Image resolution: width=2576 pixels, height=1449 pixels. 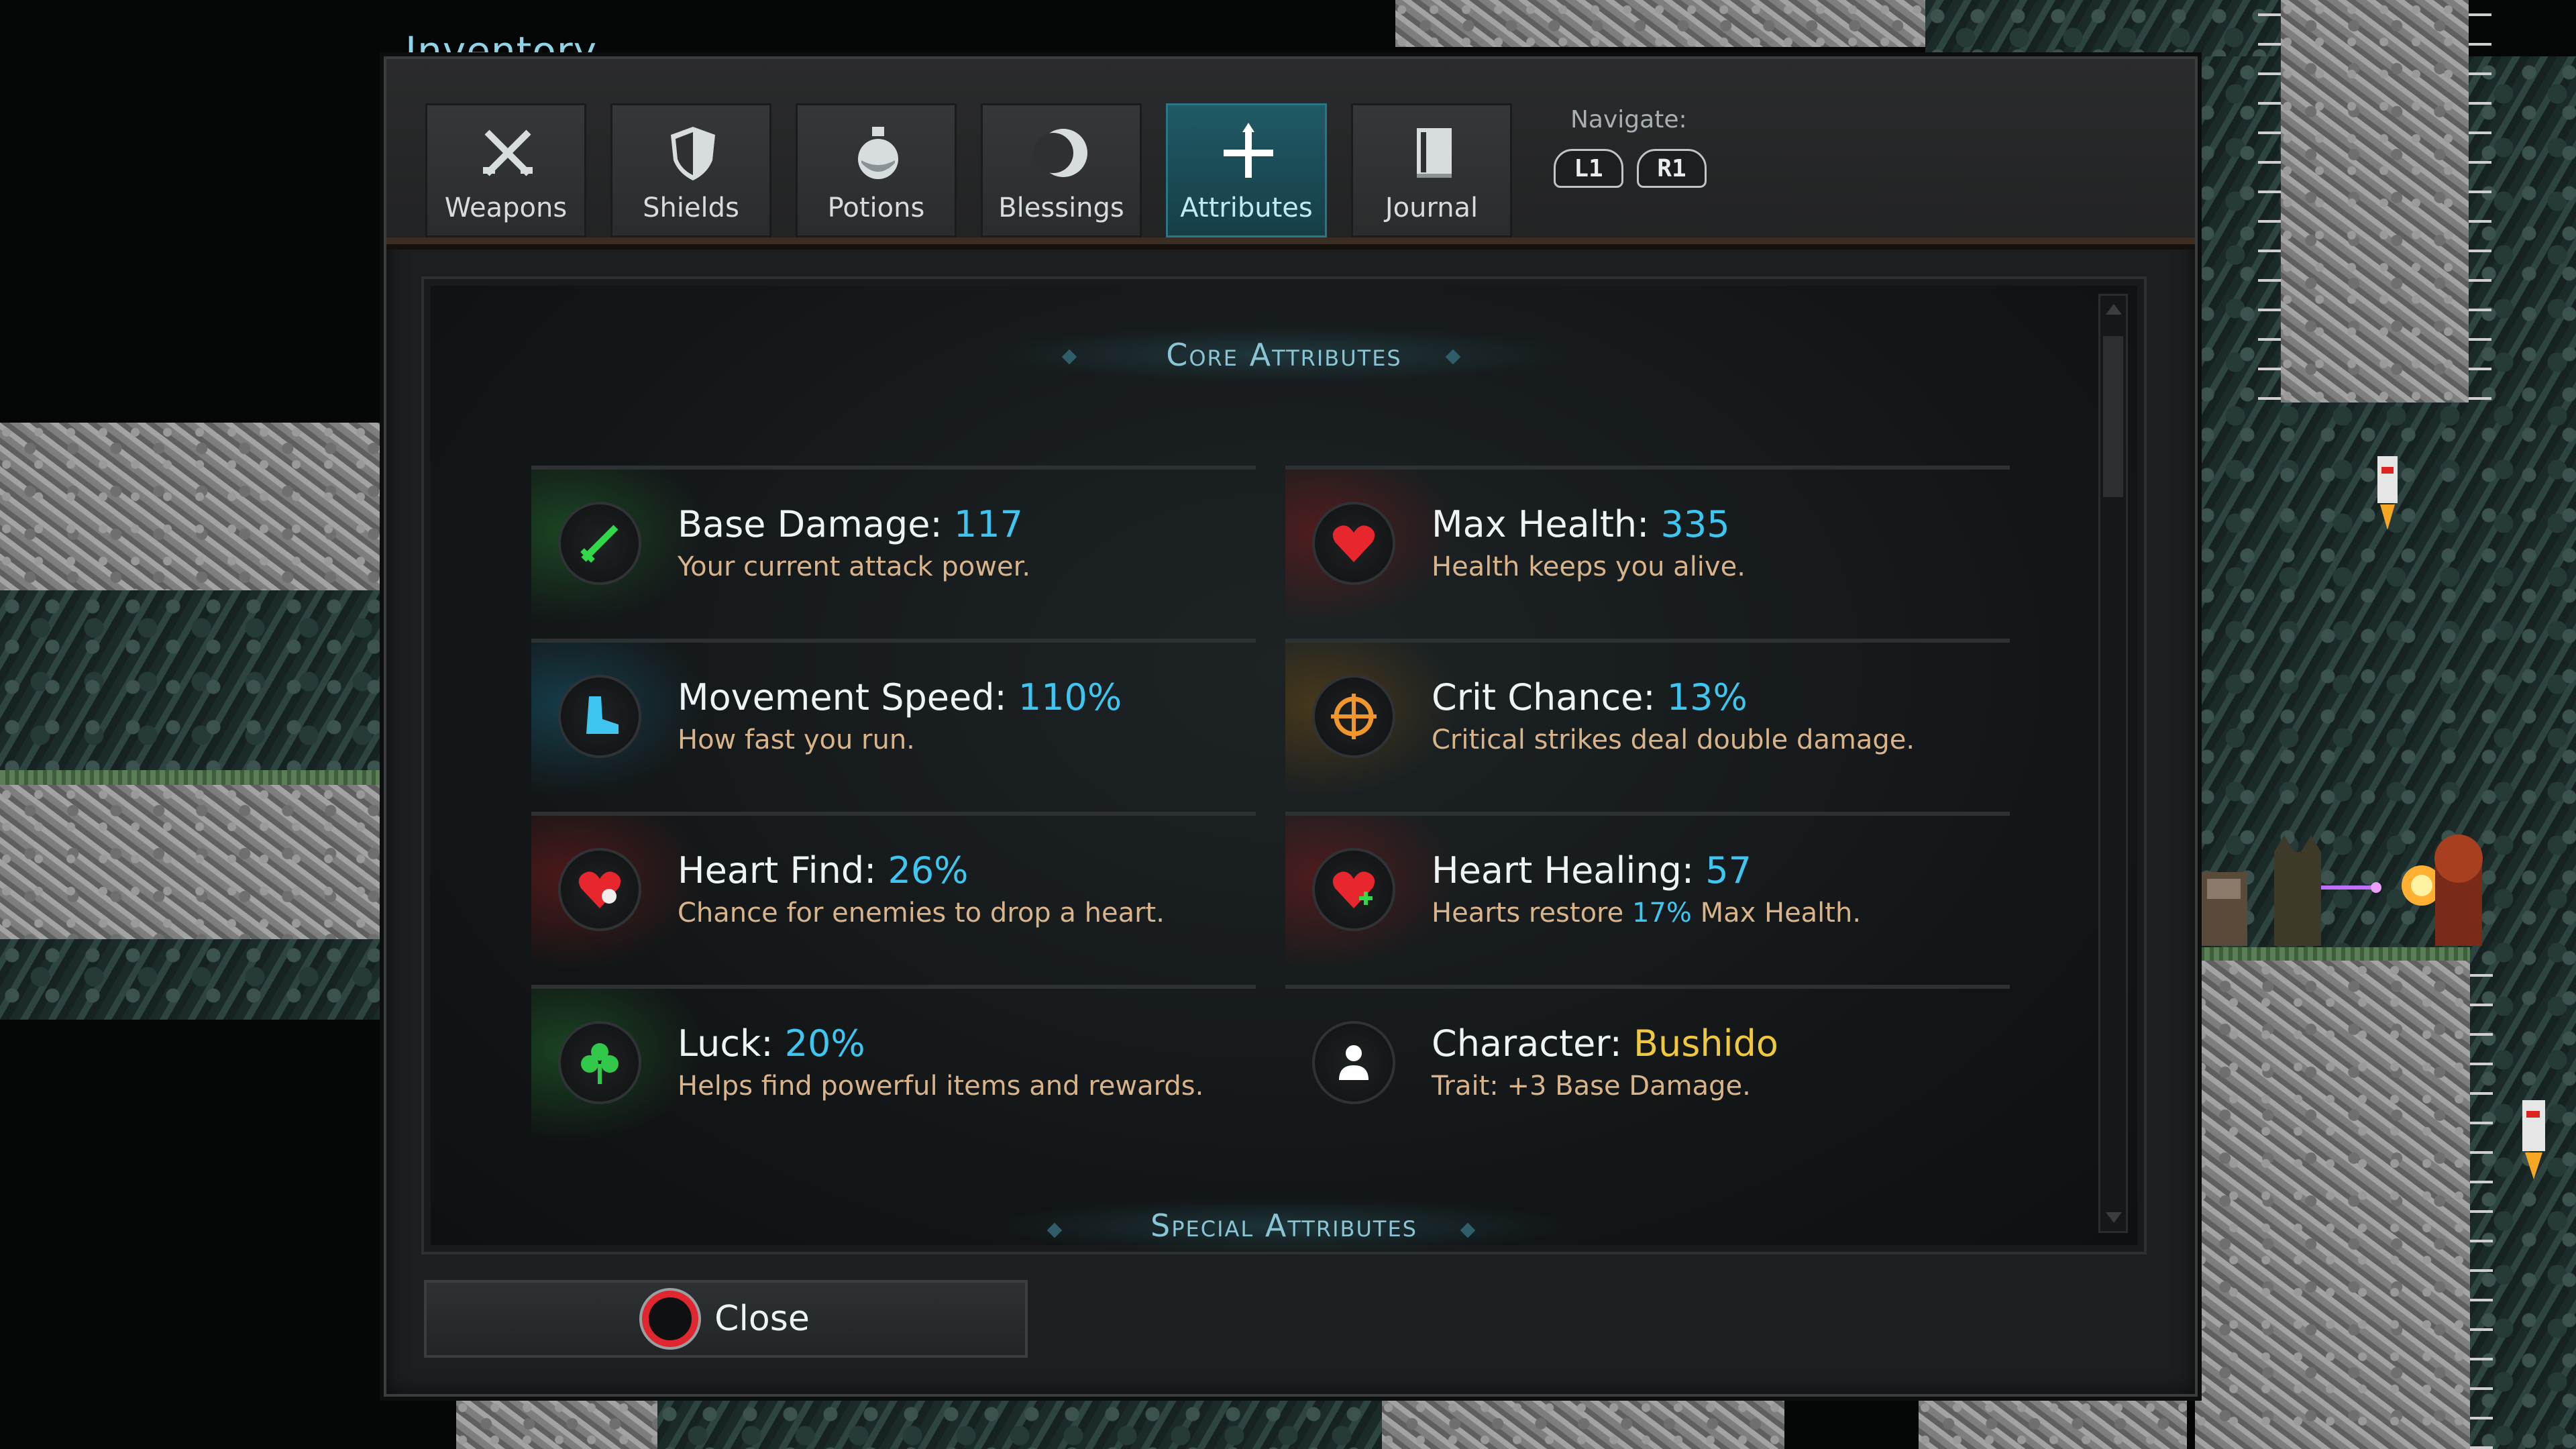 What do you see at coordinates (1353, 716) in the screenshot?
I see `crosshair-icon` at bounding box center [1353, 716].